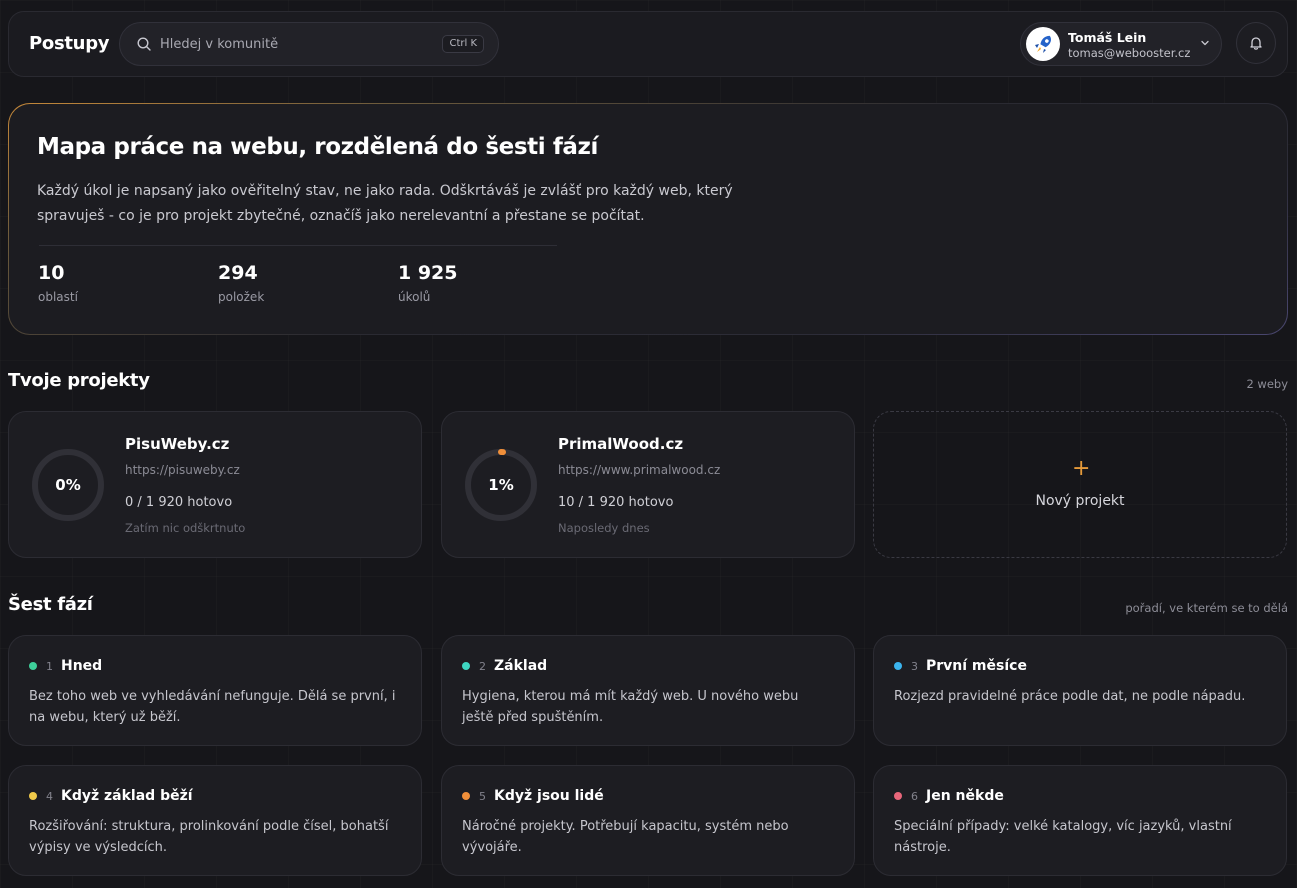 This screenshot has height=888, width=1297. Describe the element at coordinates (604, 528) in the screenshot. I see `project-note: Naposledy dnes` at that location.